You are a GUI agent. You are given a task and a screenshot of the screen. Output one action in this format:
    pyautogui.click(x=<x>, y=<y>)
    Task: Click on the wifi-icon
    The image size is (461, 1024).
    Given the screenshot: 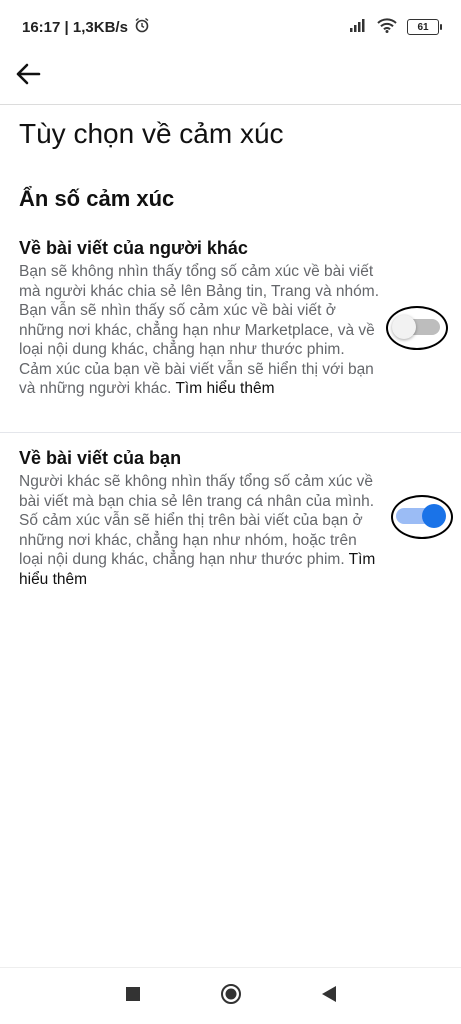 What is the action you would take?
    pyautogui.click(x=387, y=27)
    